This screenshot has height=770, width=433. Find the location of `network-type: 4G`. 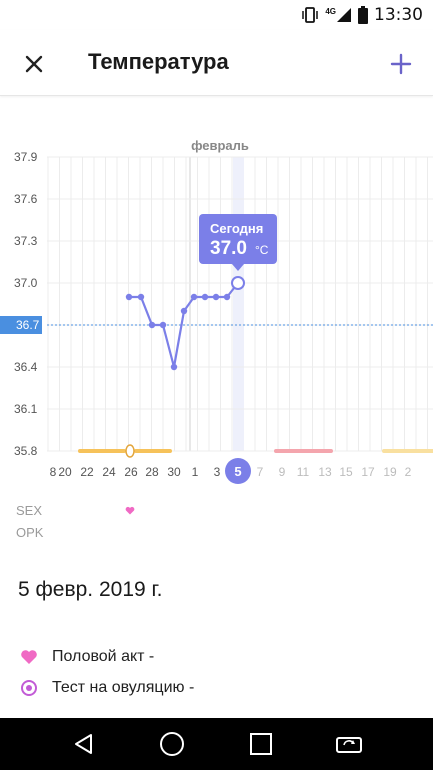

network-type: 4G is located at coordinates (330, 11).